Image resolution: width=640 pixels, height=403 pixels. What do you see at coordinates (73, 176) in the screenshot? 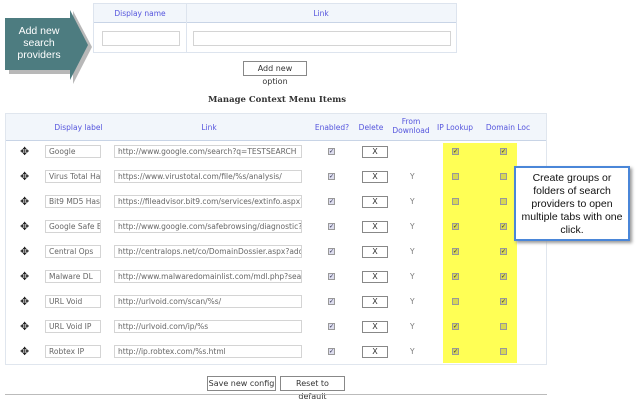
I see `display-label-input: Virus Total Ha` at bounding box center [73, 176].